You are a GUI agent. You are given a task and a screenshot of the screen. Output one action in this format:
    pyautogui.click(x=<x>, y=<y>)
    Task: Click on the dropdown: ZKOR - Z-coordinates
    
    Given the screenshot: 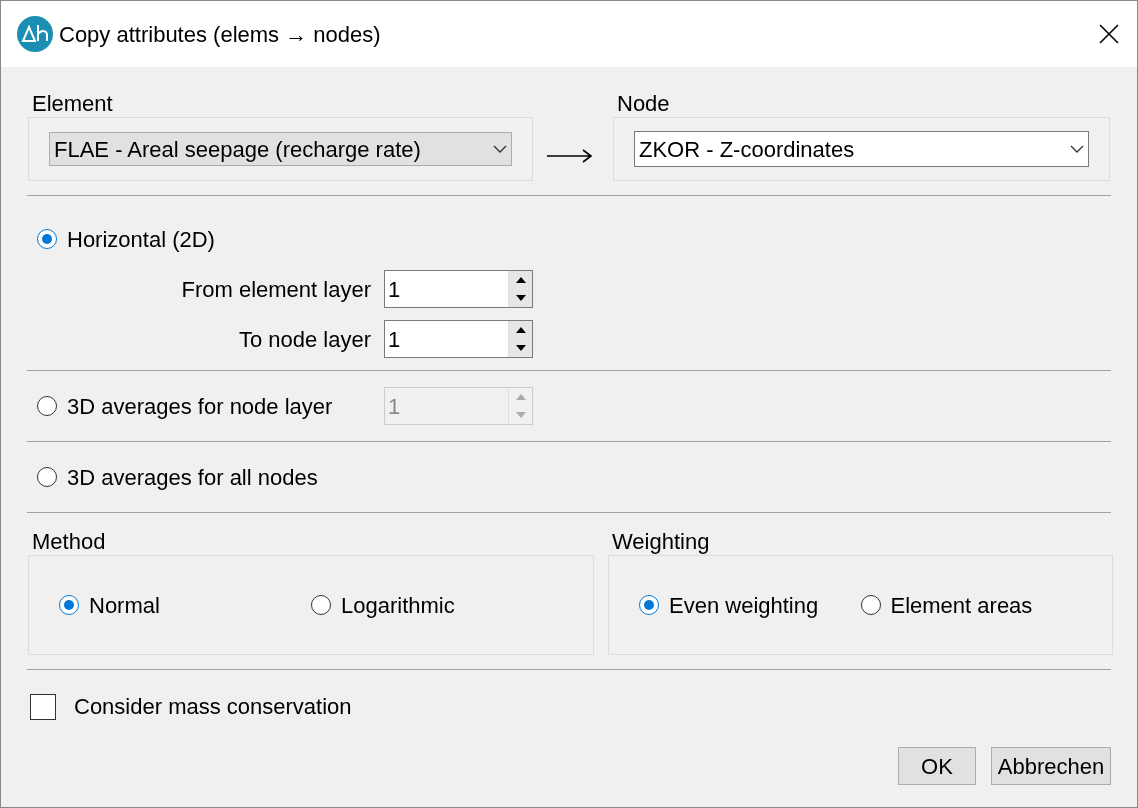 What is the action you would take?
    pyautogui.click(x=861, y=149)
    